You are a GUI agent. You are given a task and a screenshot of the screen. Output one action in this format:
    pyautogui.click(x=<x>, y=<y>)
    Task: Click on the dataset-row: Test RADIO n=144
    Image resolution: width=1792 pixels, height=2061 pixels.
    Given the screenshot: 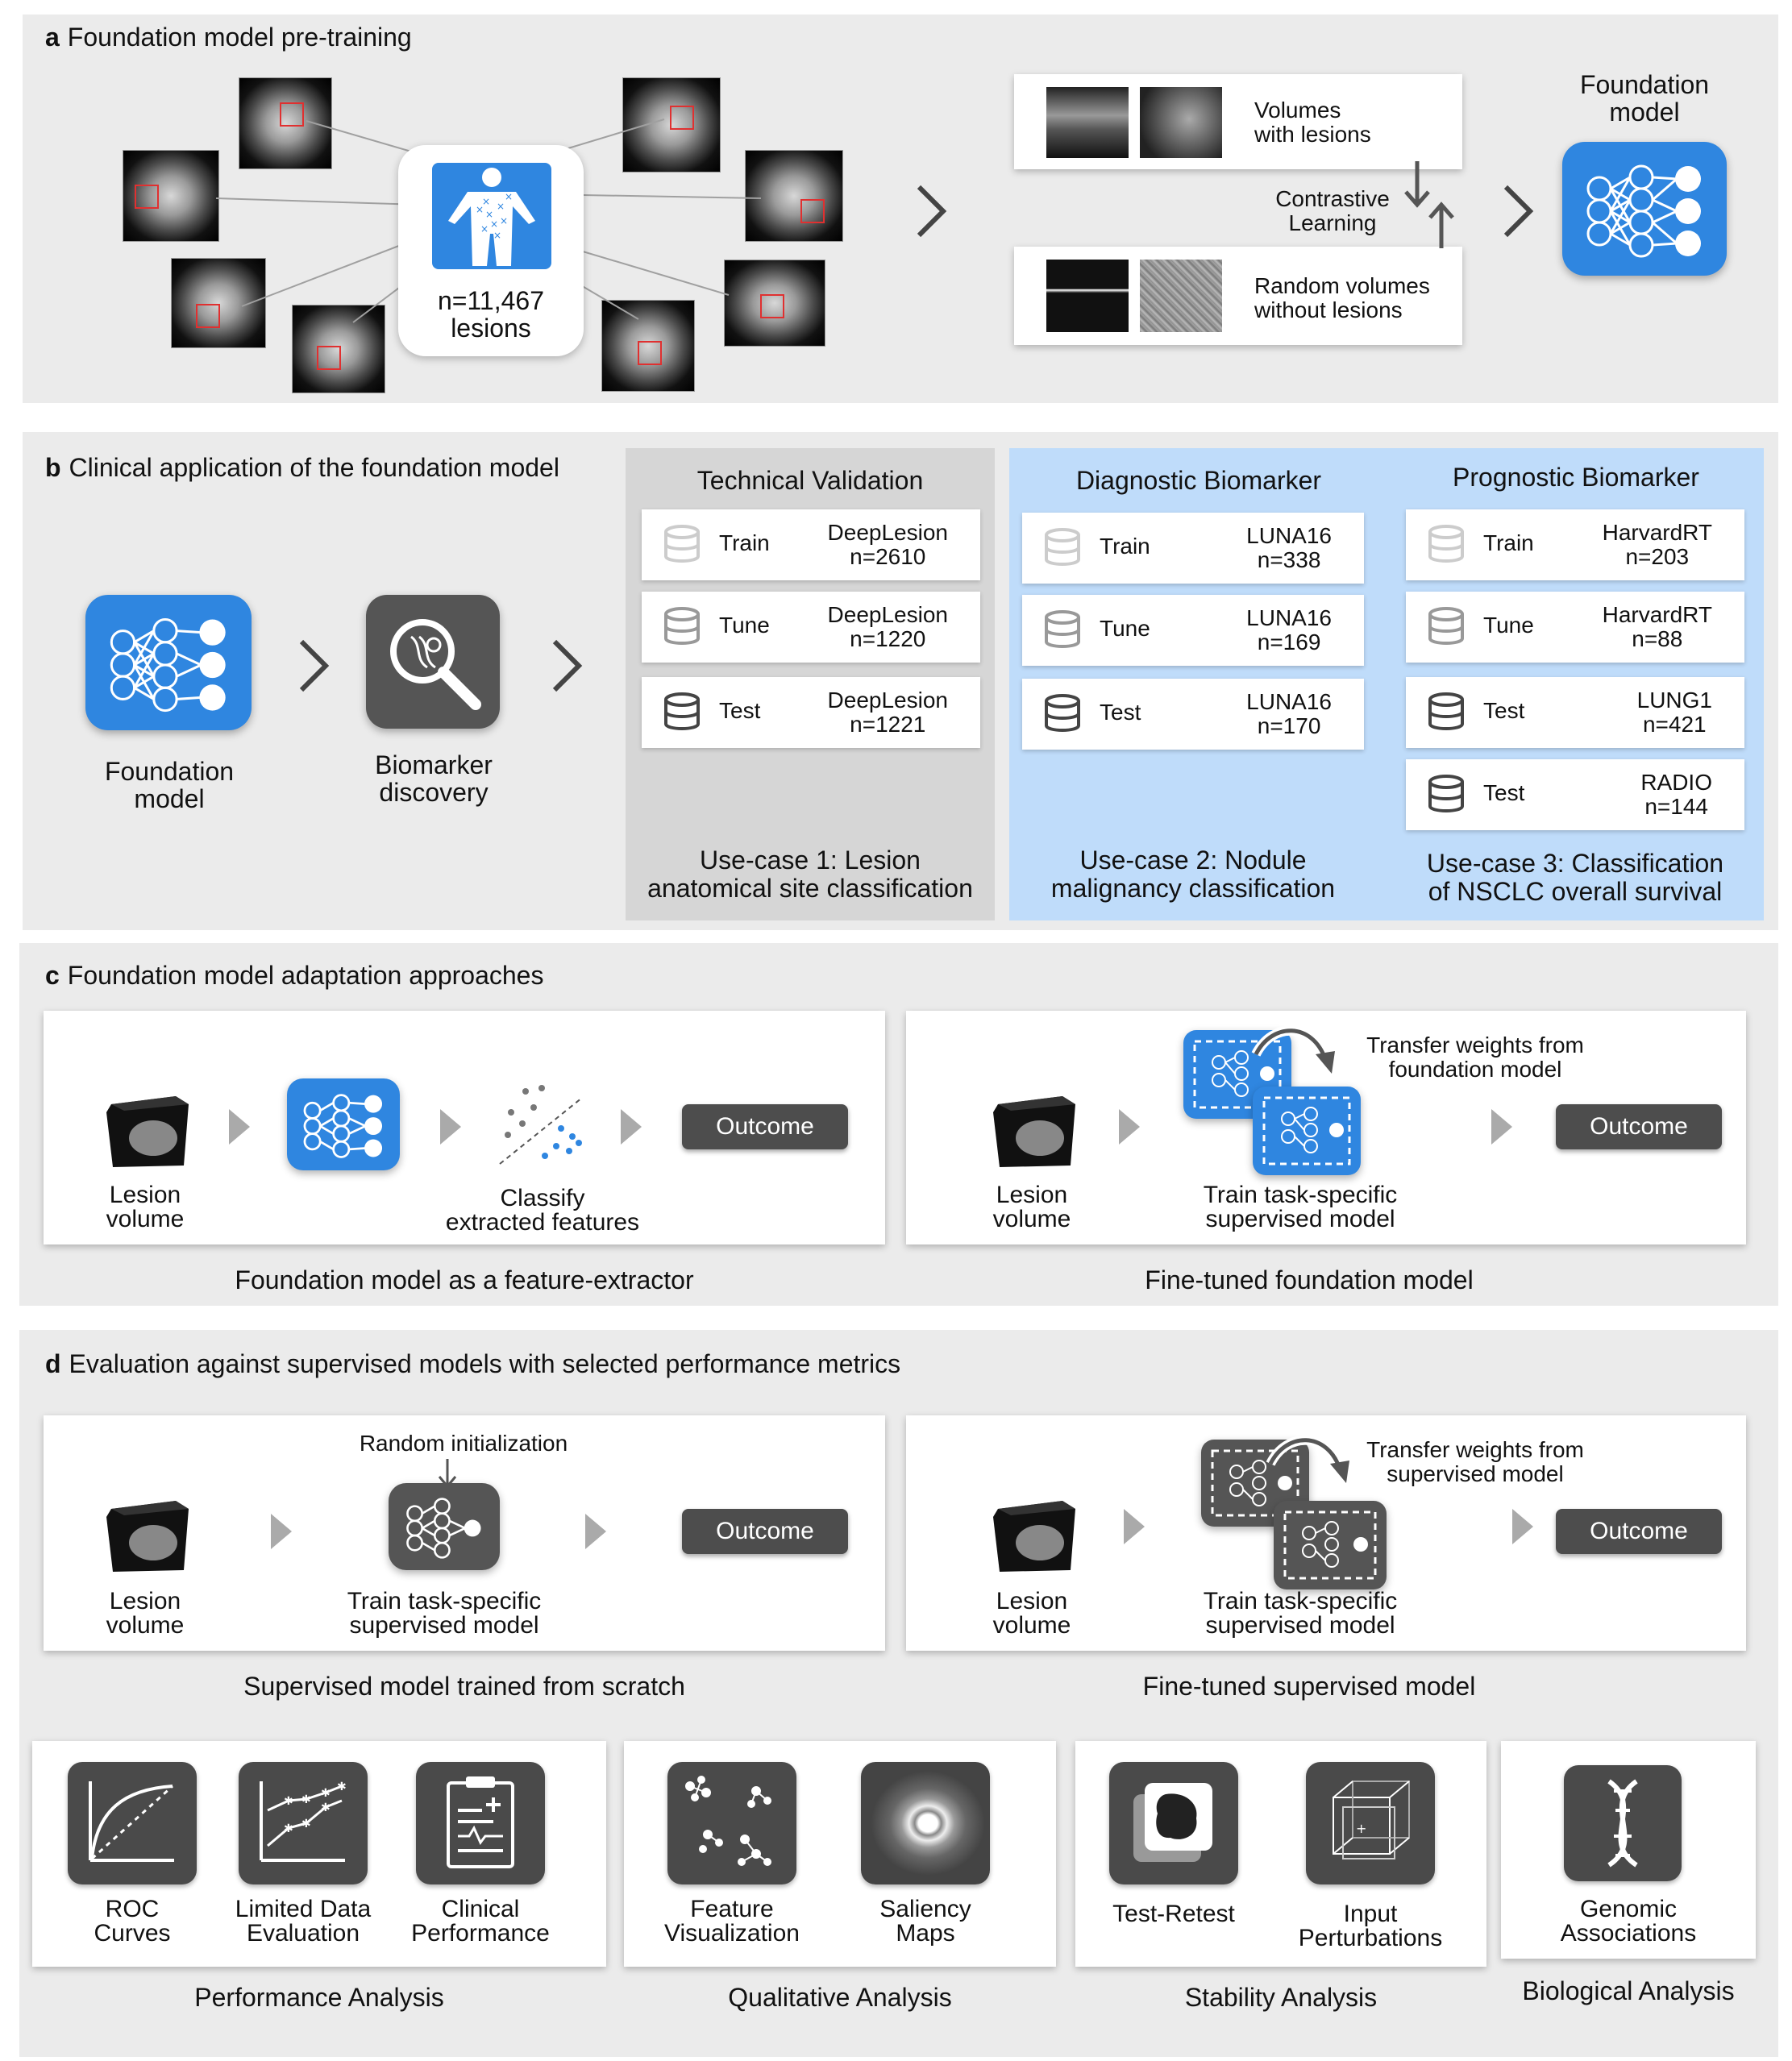 What is the action you would take?
    pyautogui.click(x=1575, y=794)
    